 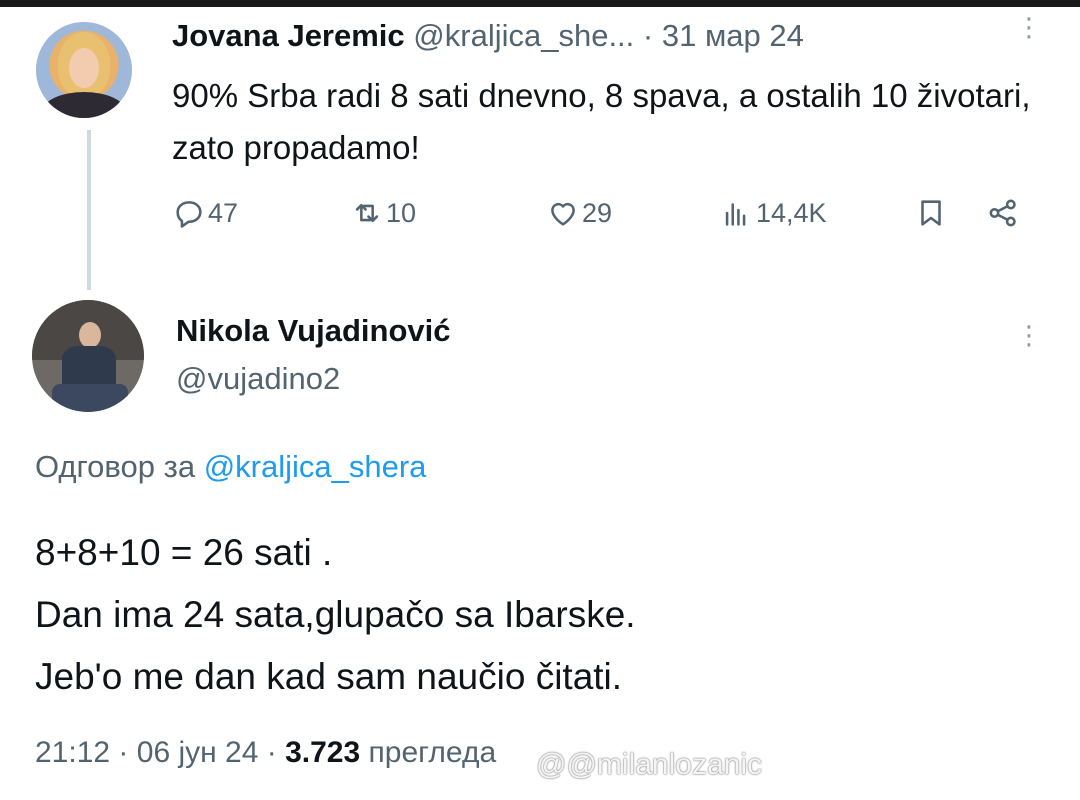 What do you see at coordinates (551, 764) in the screenshot?
I see `threads-icon: @` at bounding box center [551, 764].